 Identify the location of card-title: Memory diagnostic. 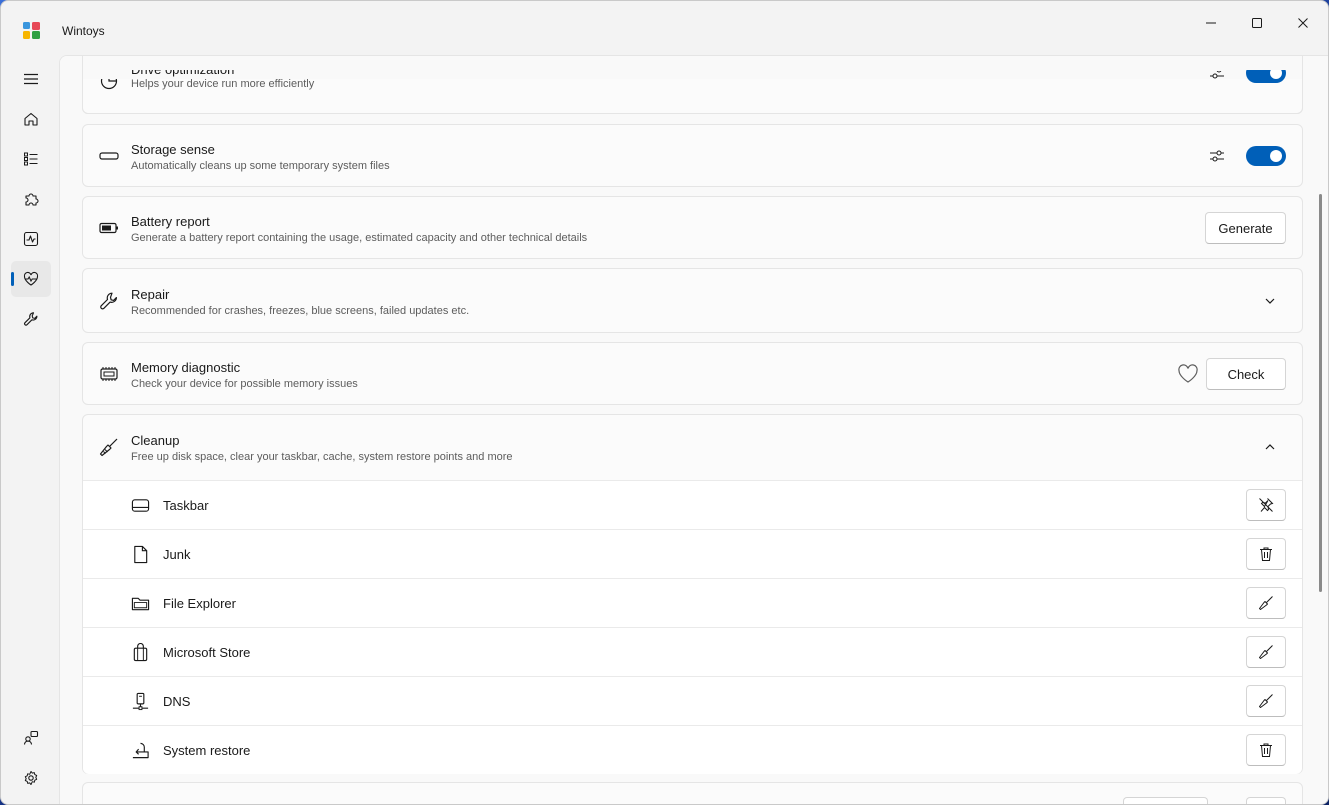
(186, 367).